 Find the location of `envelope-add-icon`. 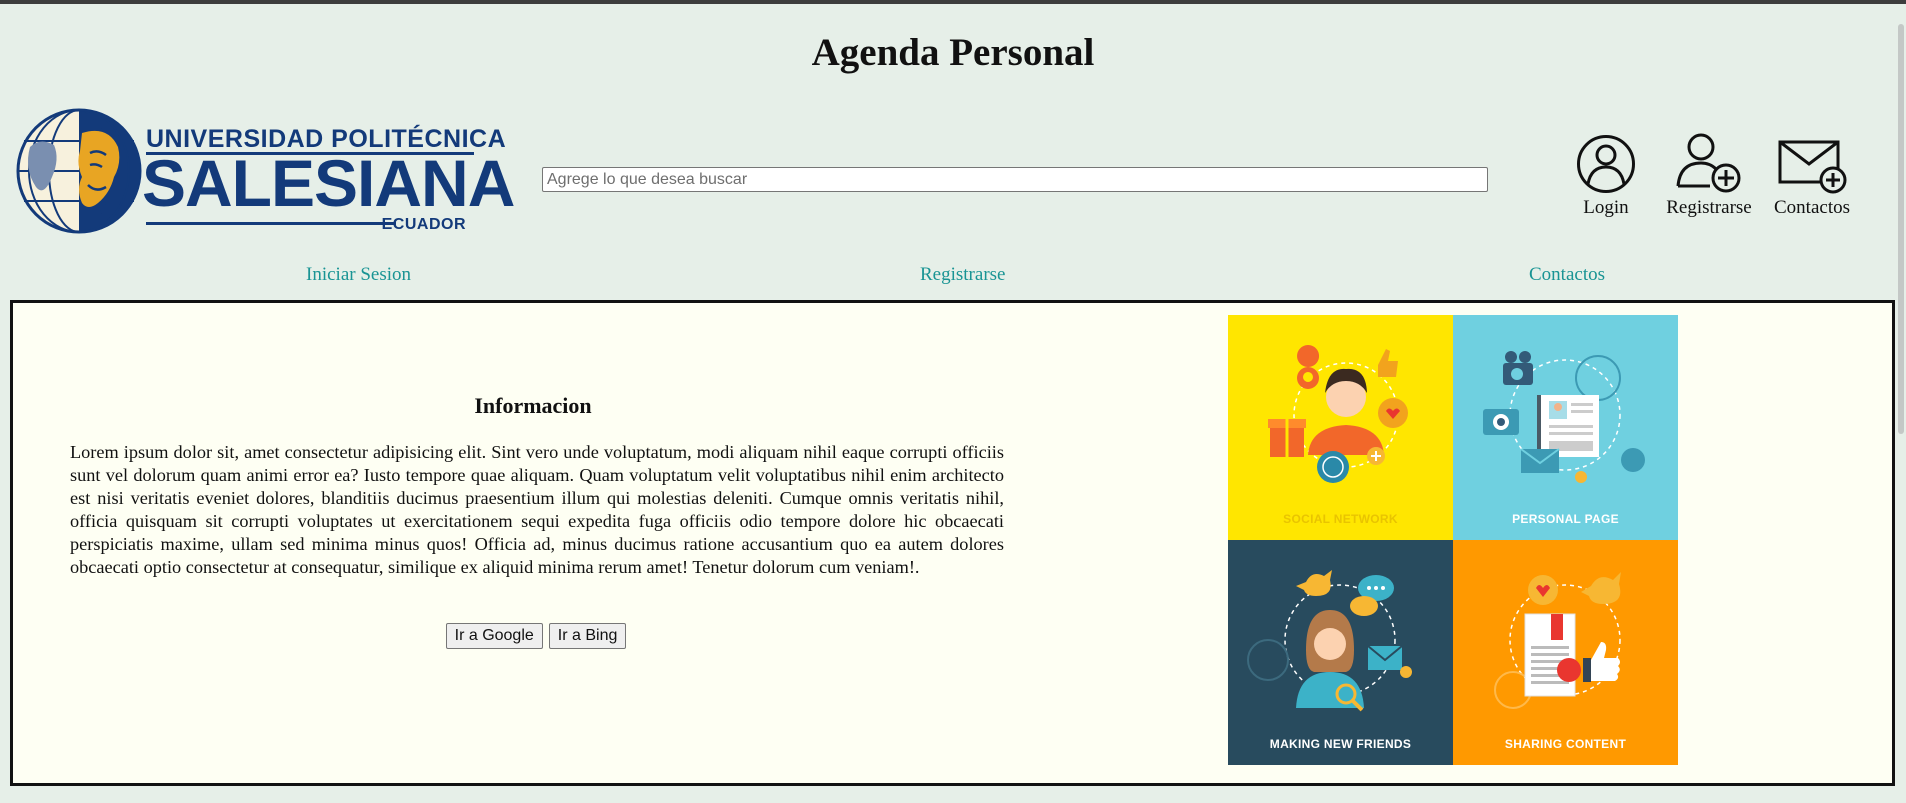

envelope-add-icon is located at coordinates (1812, 167).